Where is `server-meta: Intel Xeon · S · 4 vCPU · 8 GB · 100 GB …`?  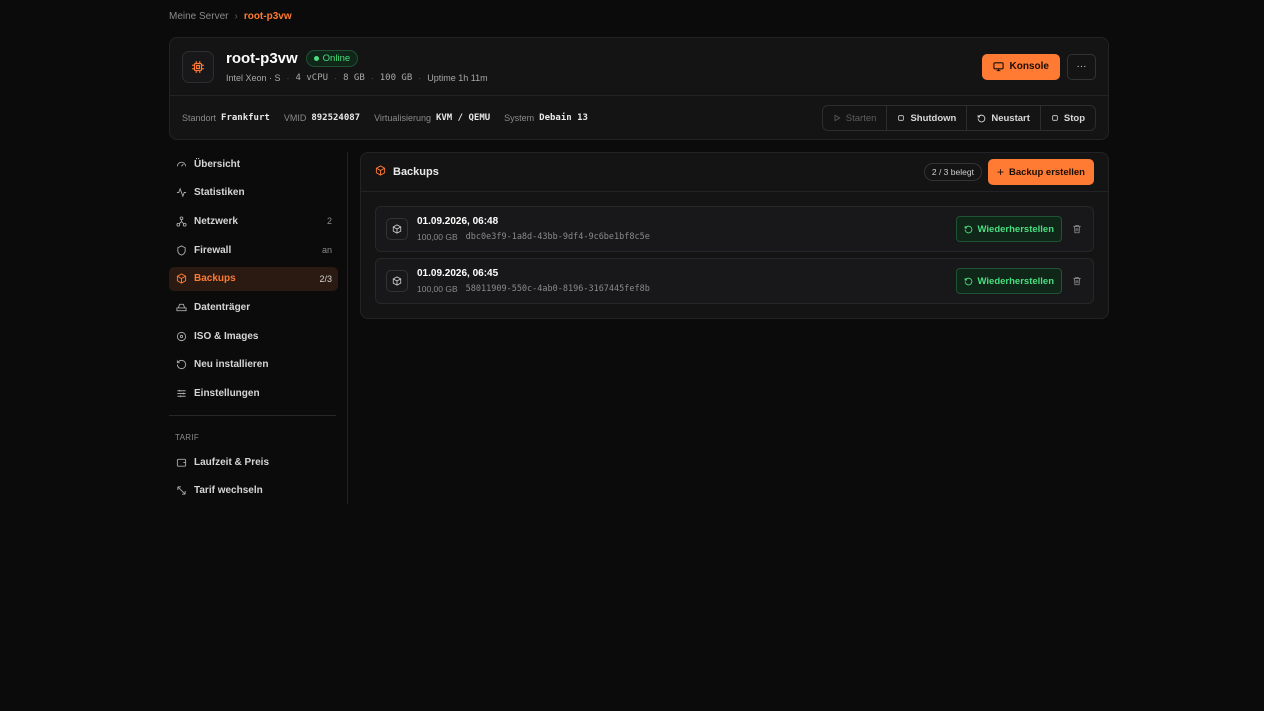 server-meta: Intel Xeon · S · 4 vCPU · 8 GB · 100 GB … is located at coordinates (357, 78).